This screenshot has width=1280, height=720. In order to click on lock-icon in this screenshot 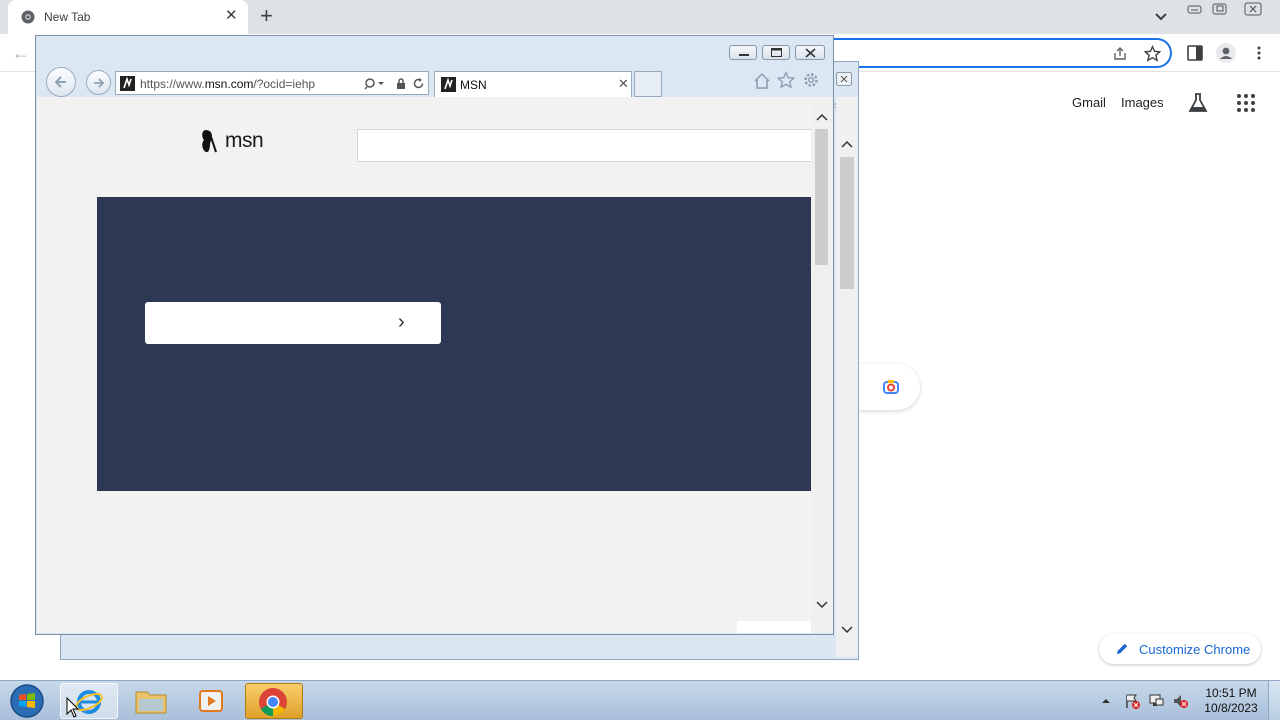, I will do `click(401, 83)`.